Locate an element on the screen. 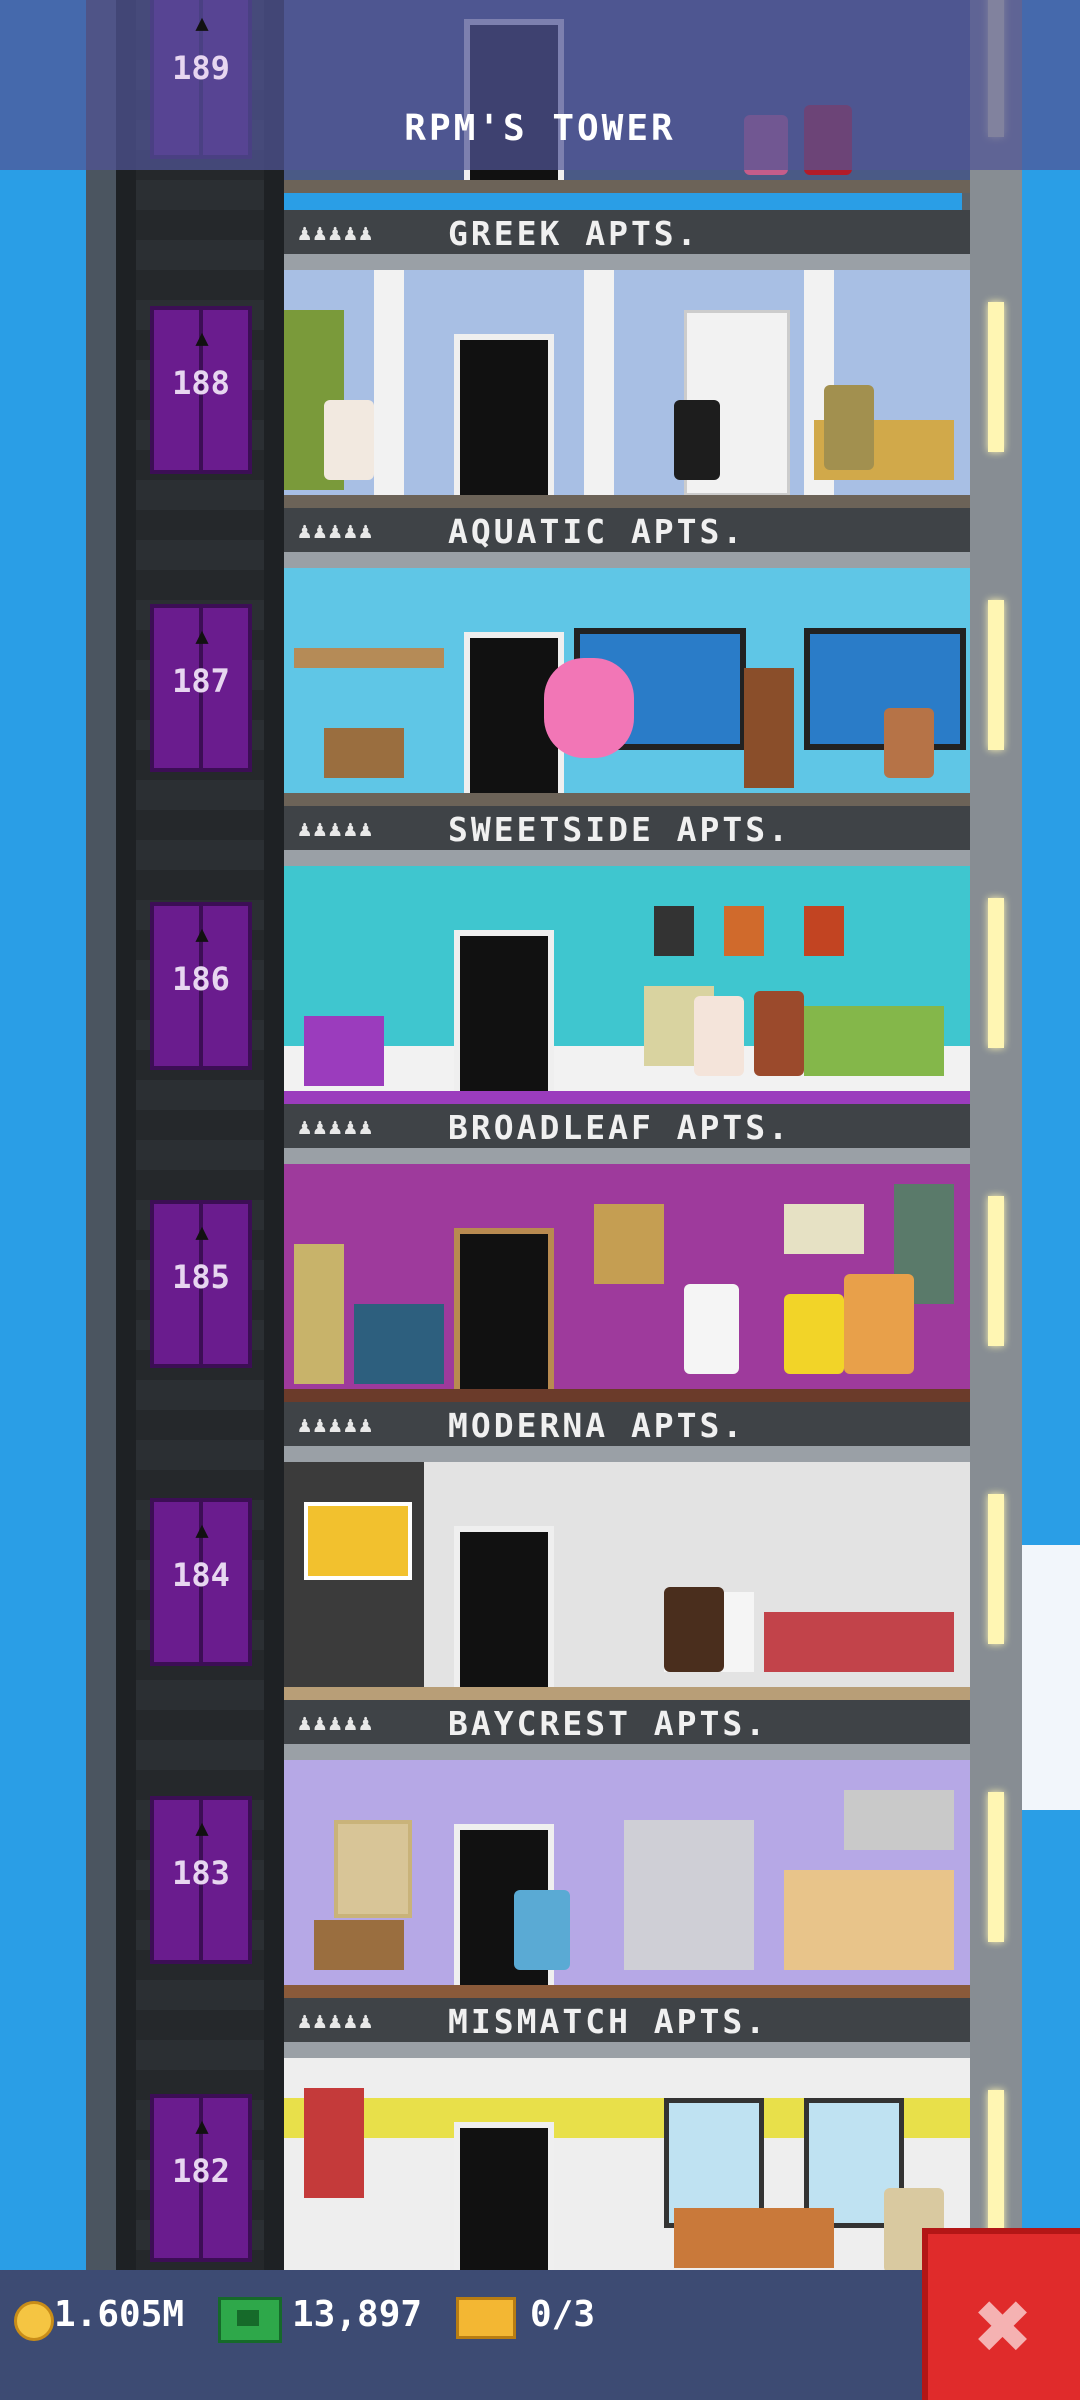  elevator-door: ▲ 183 is located at coordinates (201, 1880).